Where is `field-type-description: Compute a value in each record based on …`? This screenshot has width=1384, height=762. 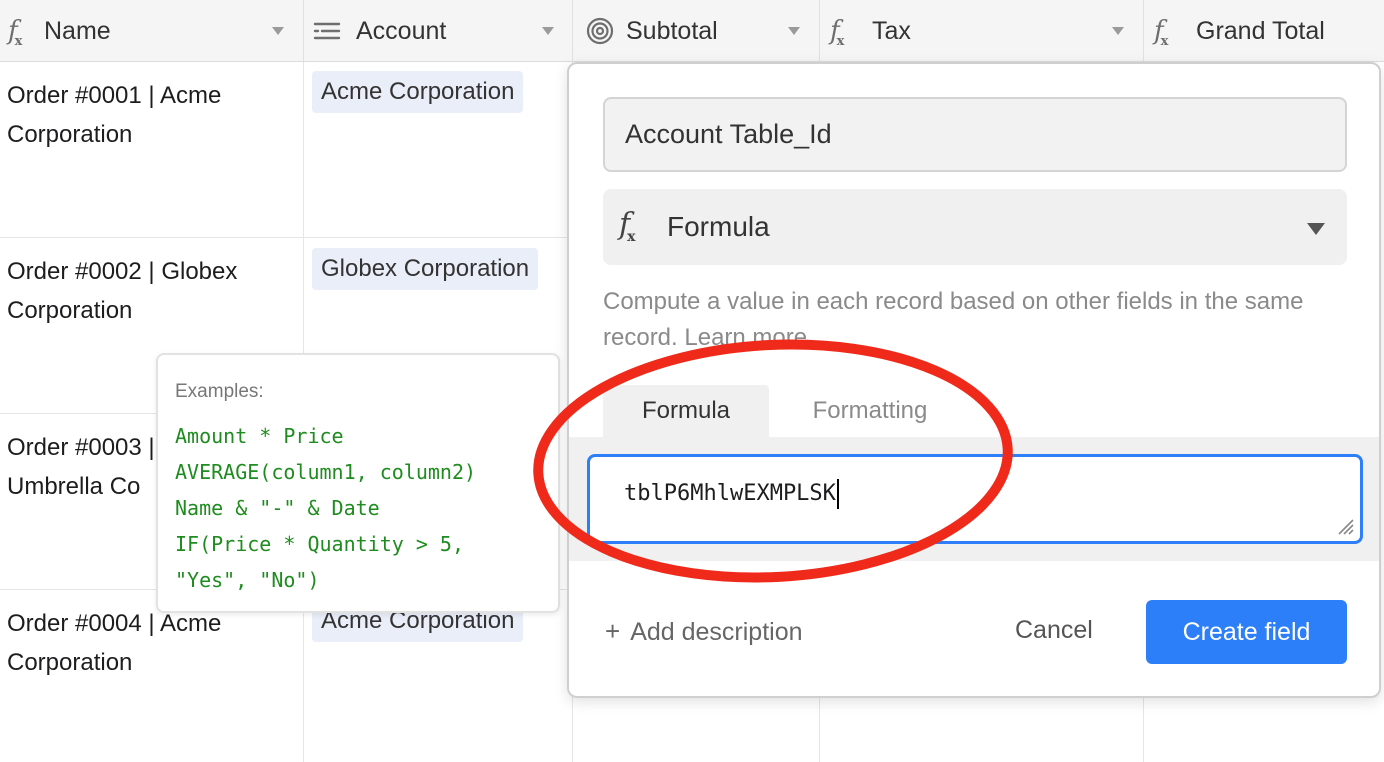
field-type-description: Compute a value in each record based on … is located at coordinates (975, 320).